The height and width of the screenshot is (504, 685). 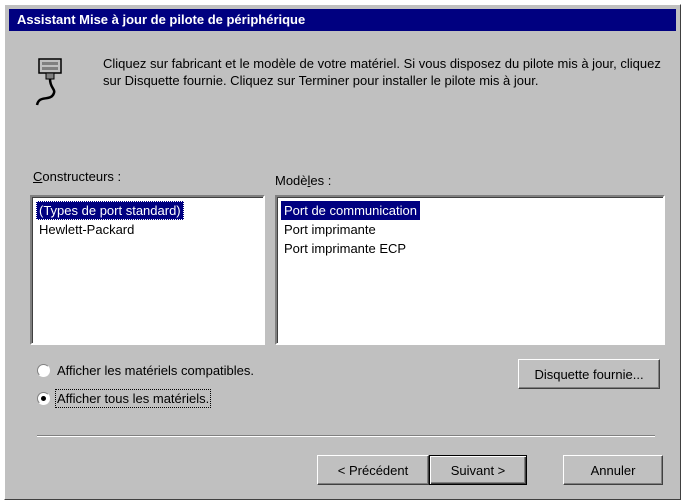 I want to click on model-item: Port imprimante, so click(x=330, y=229).